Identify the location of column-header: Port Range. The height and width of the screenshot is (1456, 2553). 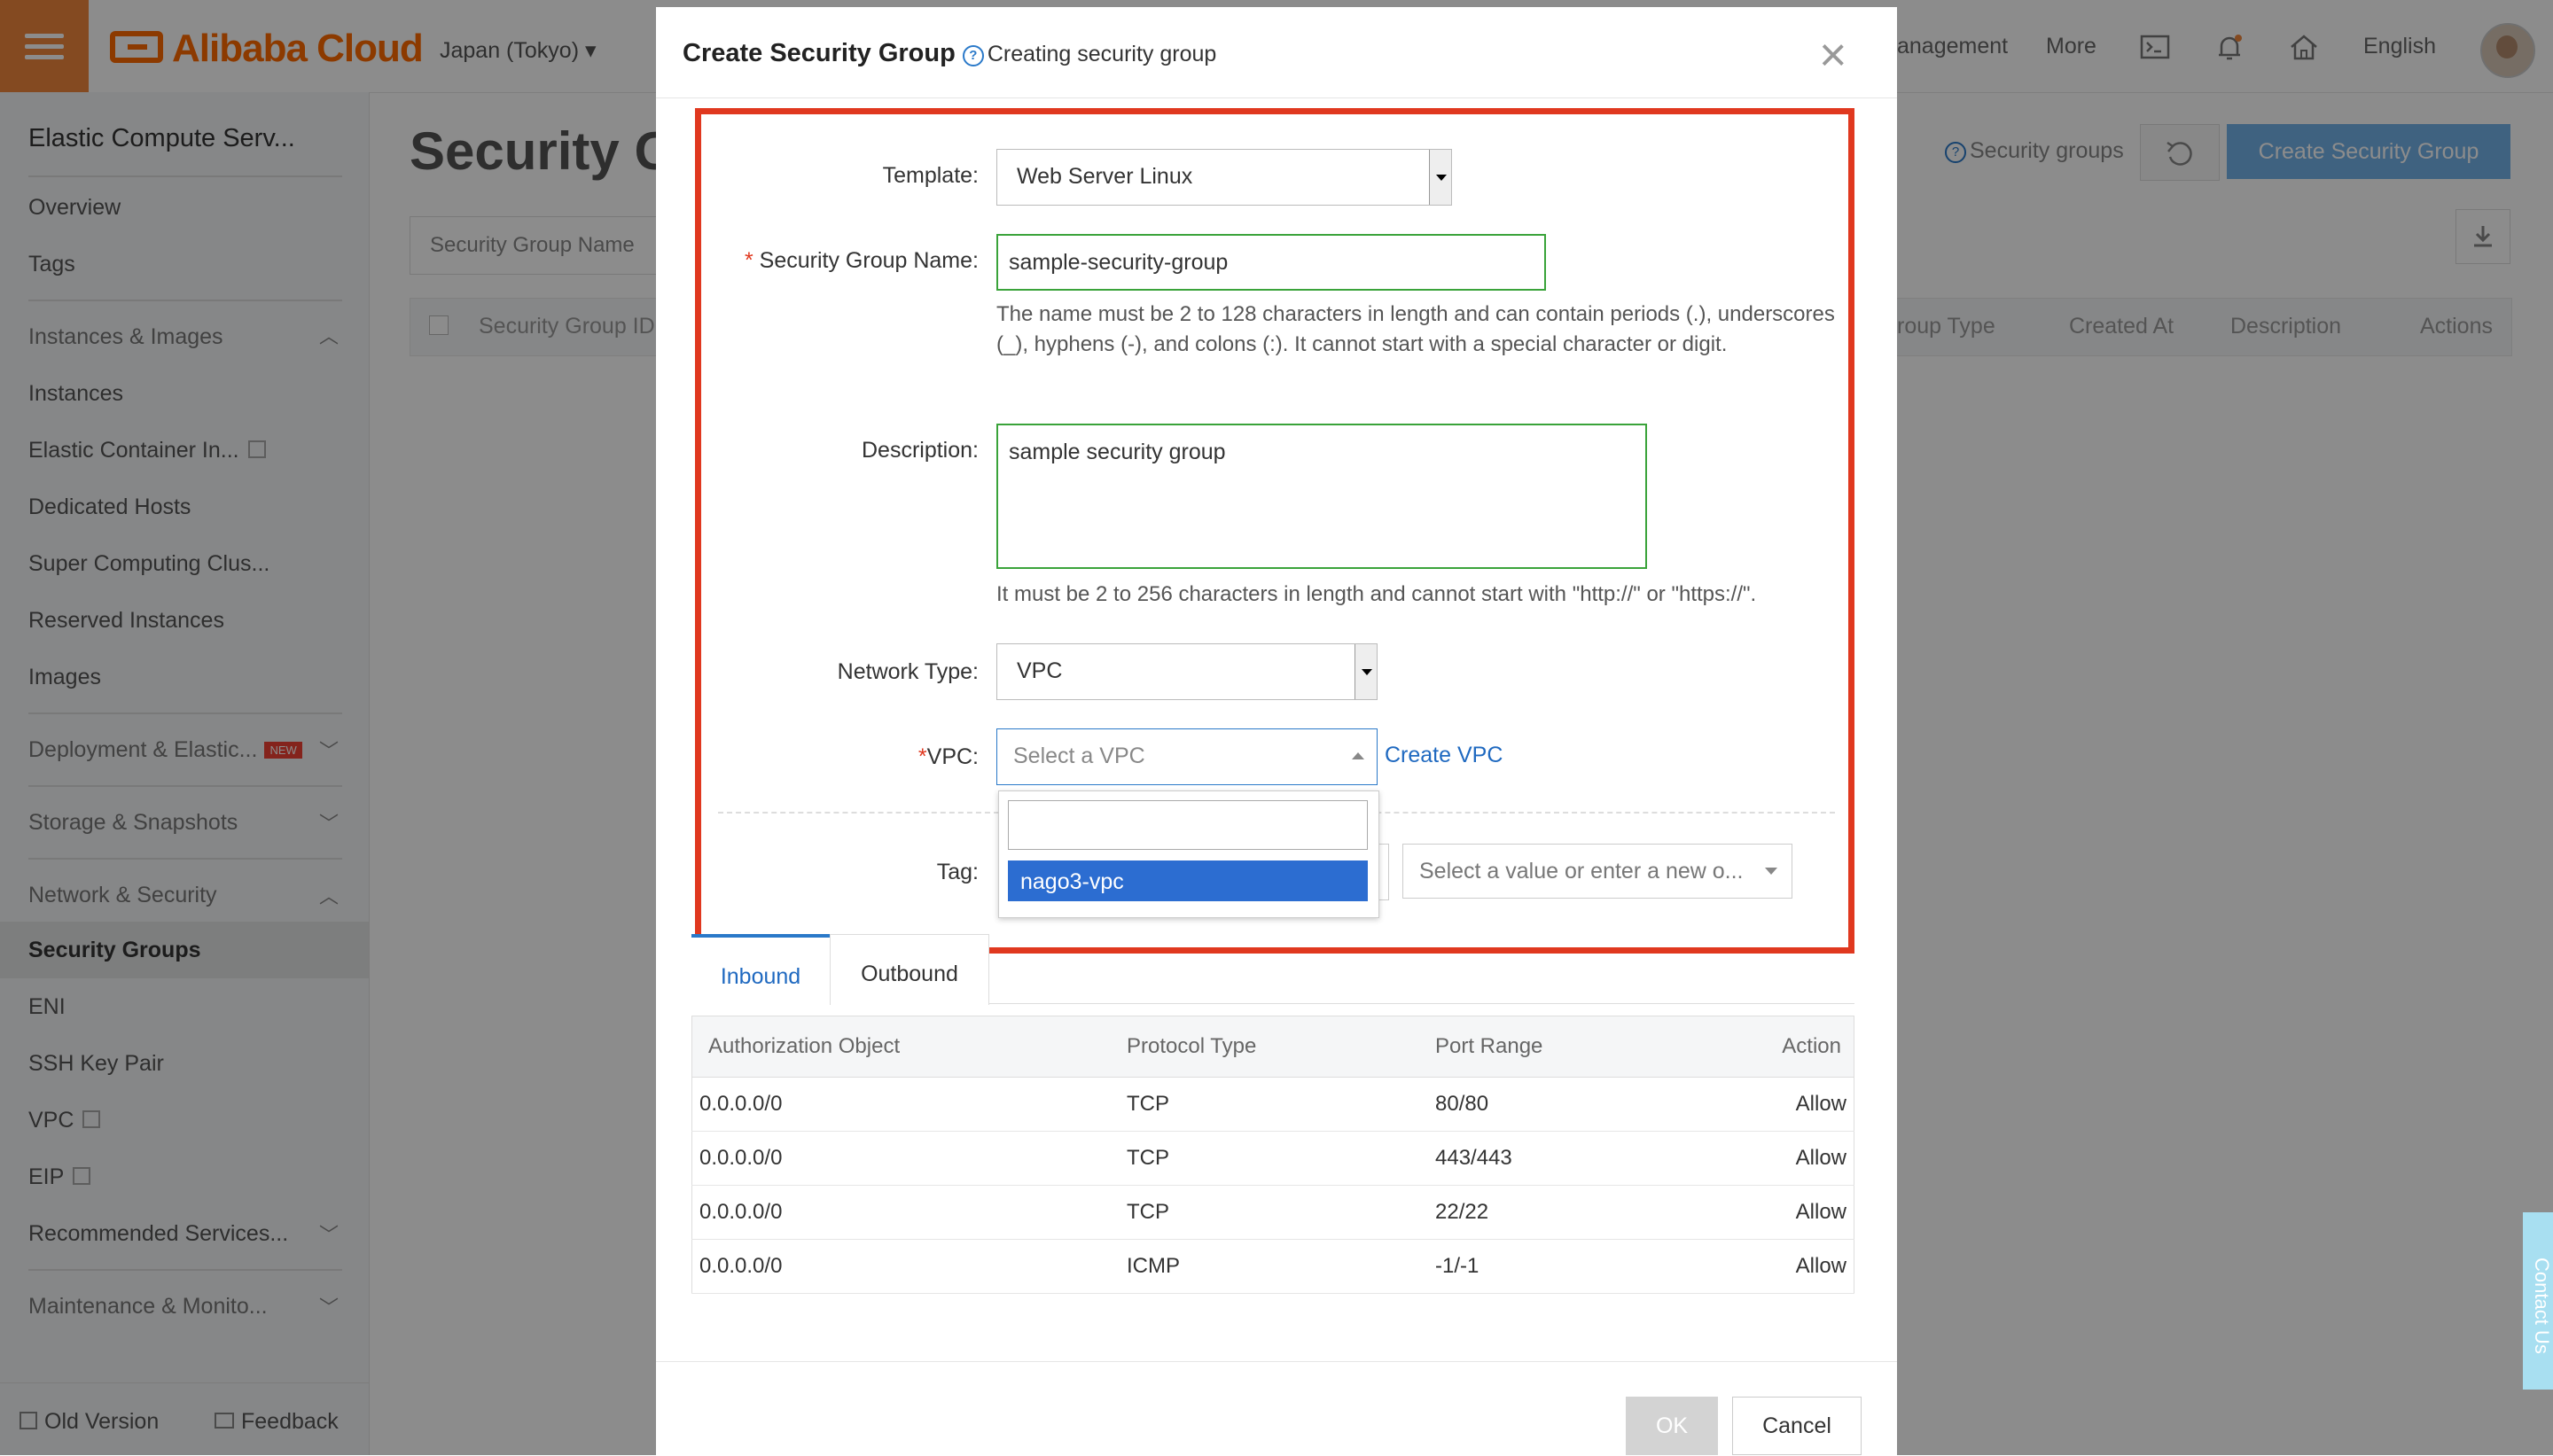
(1560, 1047).